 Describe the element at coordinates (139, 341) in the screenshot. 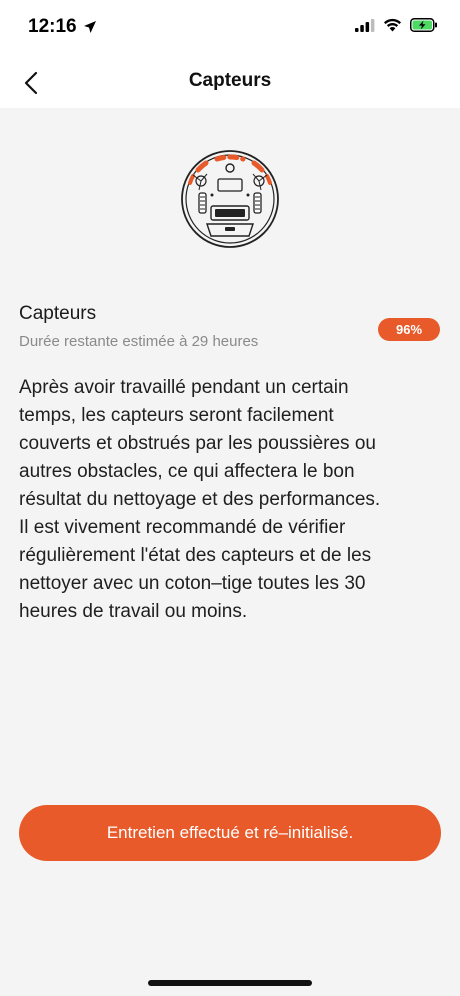

I see `remaining-time-text: Durée restante estimée à 29 heures` at that location.